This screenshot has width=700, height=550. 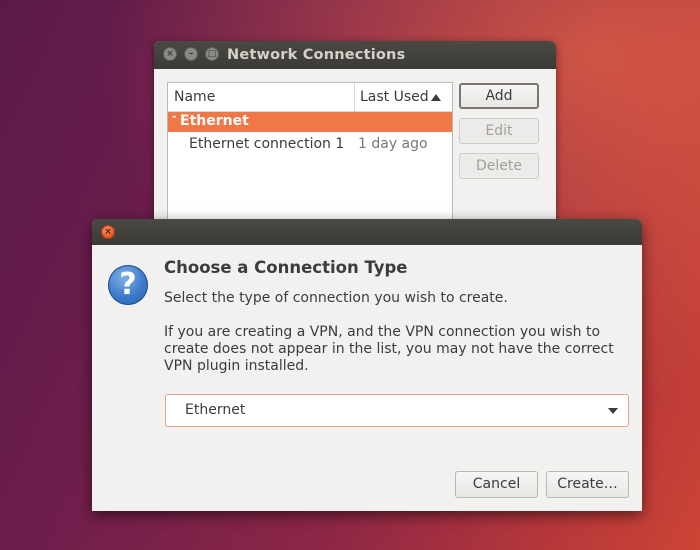 I want to click on delete-button: Delete, so click(x=499, y=166).